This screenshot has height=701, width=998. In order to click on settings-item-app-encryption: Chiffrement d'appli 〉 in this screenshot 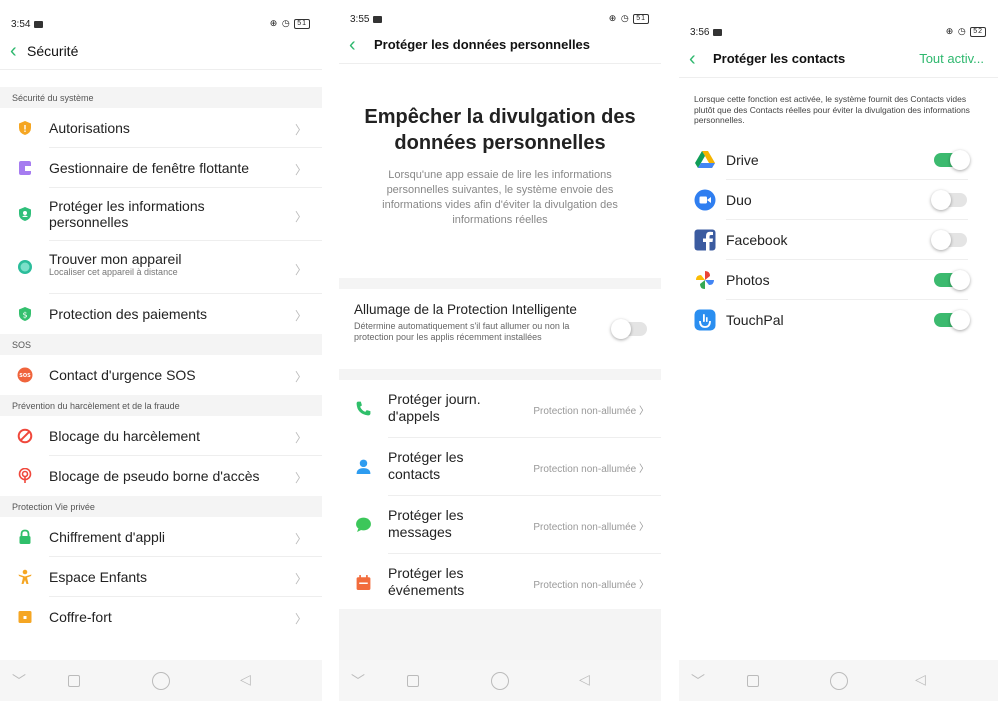, I will do `click(161, 537)`.